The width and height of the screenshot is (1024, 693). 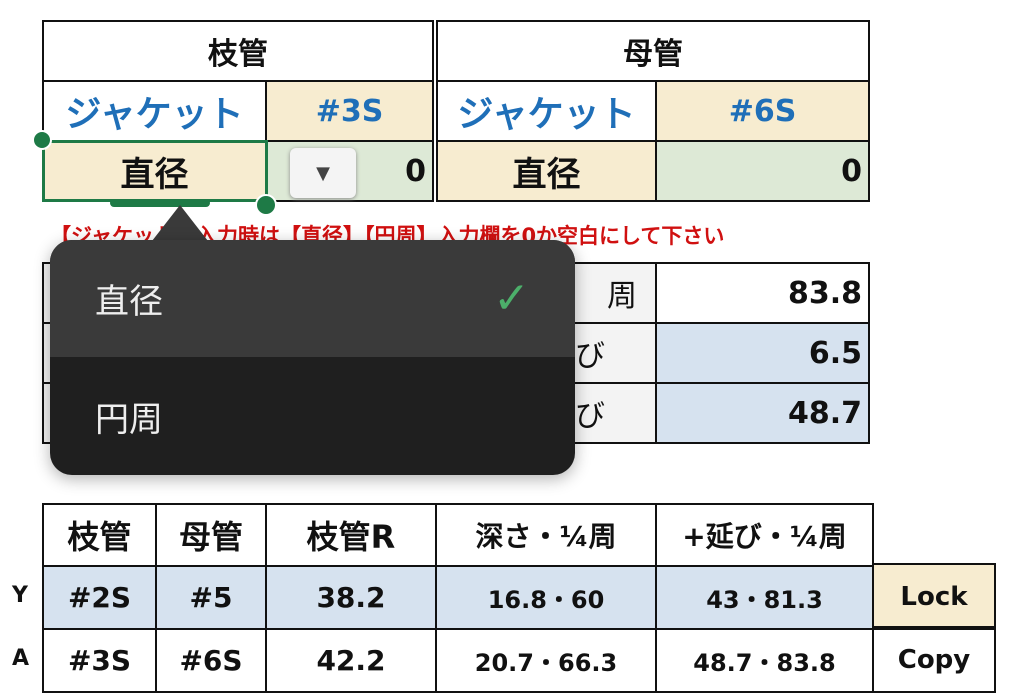 What do you see at coordinates (20, 595) in the screenshot?
I see `row-label: Y` at bounding box center [20, 595].